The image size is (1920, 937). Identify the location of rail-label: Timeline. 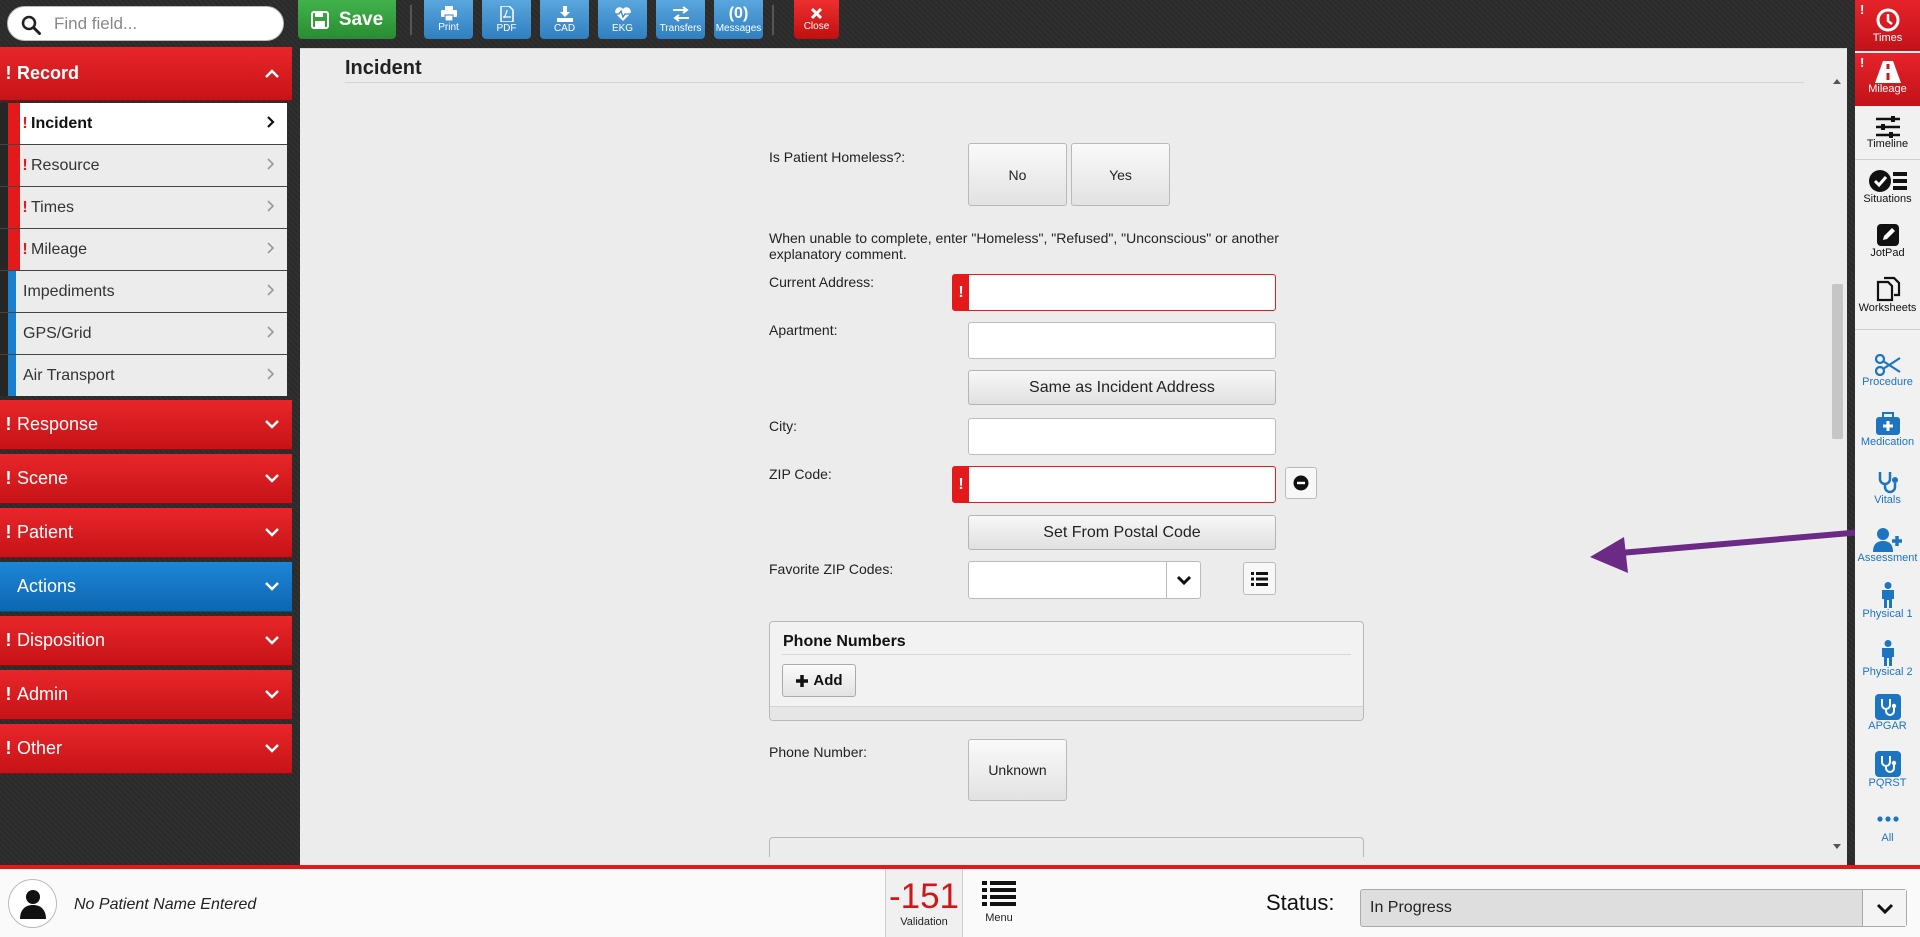
(1887, 144).